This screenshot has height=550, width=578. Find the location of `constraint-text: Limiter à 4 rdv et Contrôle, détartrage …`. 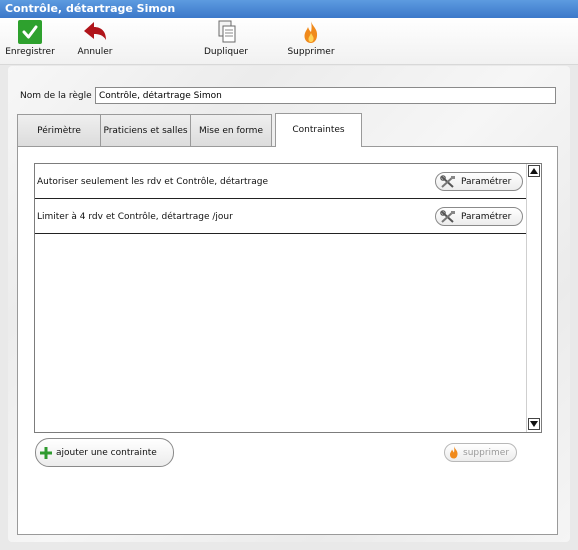

constraint-text: Limiter à 4 rdv et Contrôle, détartrage … is located at coordinates (135, 217).